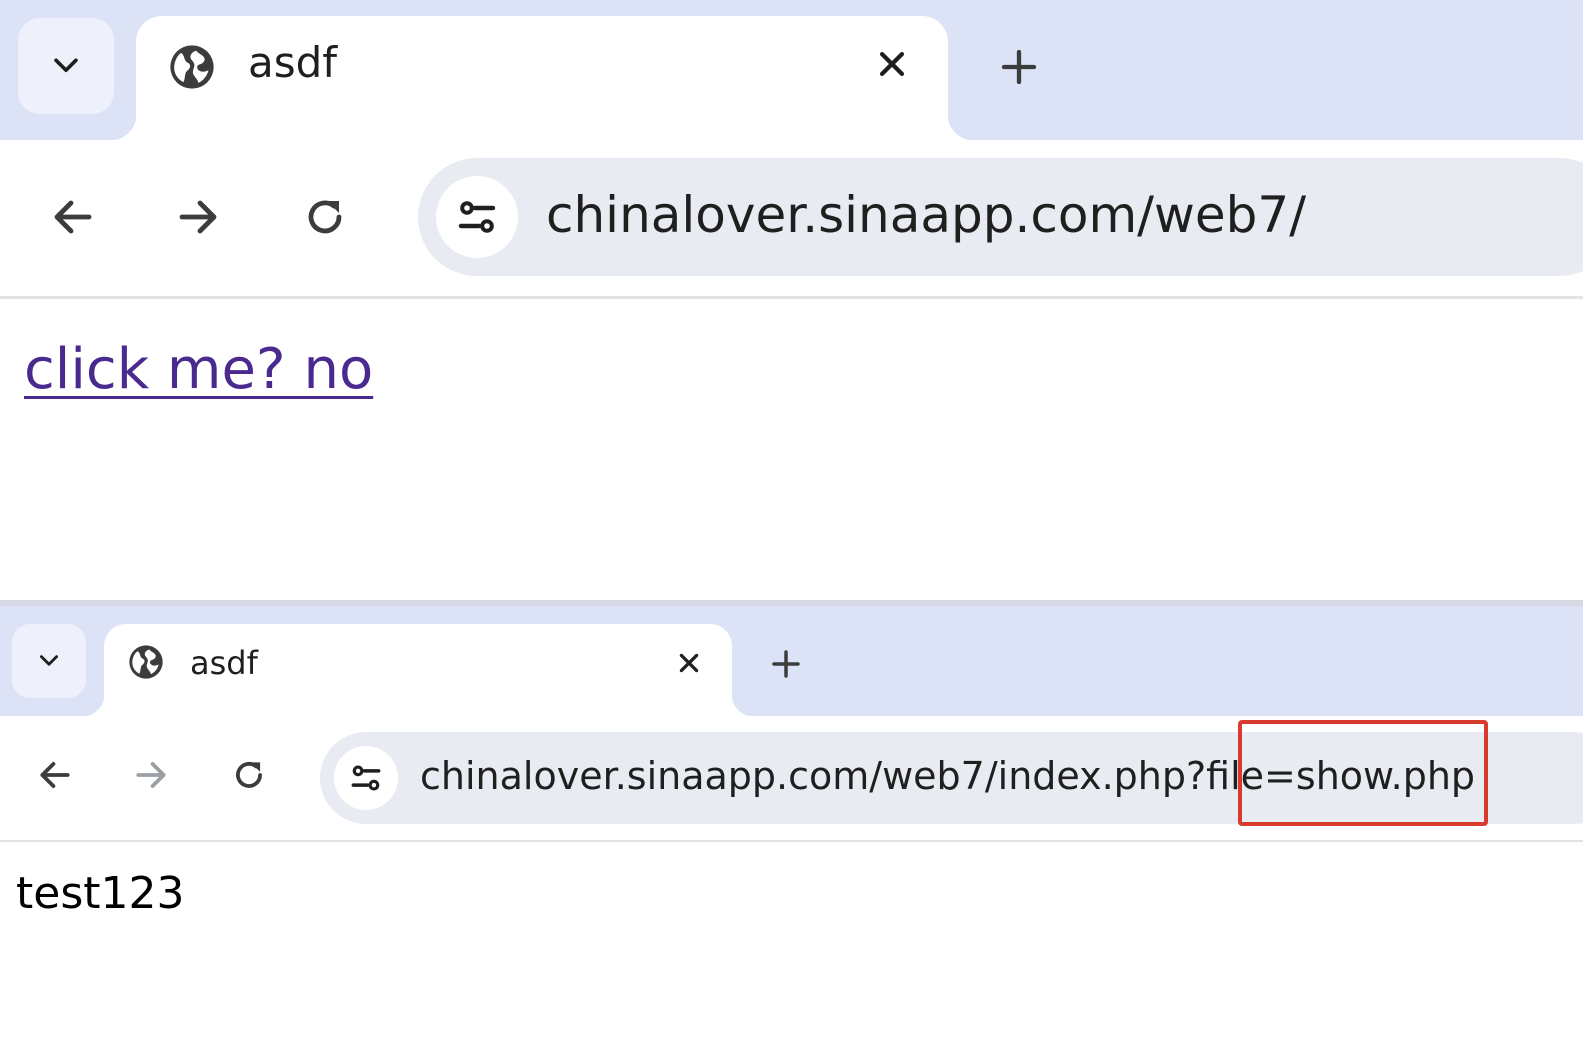  I want to click on click-me-link: click me? no, so click(198, 369).